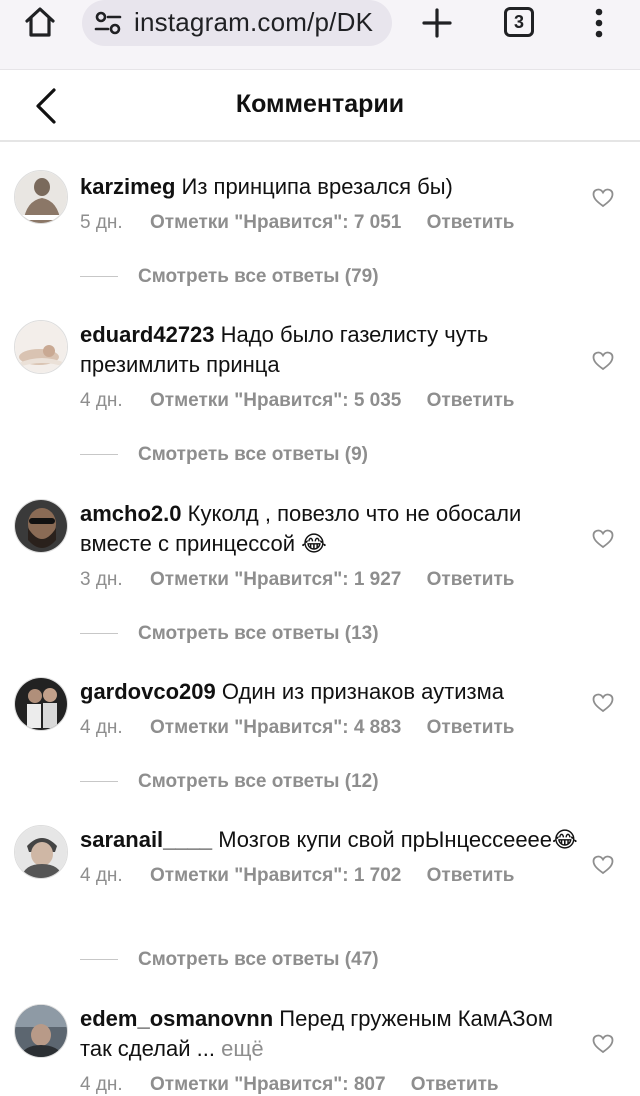 This screenshot has width=640, height=1096. I want to click on comment-meta: 4 дн. Отметки "Нравится": 1 702 Ответить, so click(330, 876).